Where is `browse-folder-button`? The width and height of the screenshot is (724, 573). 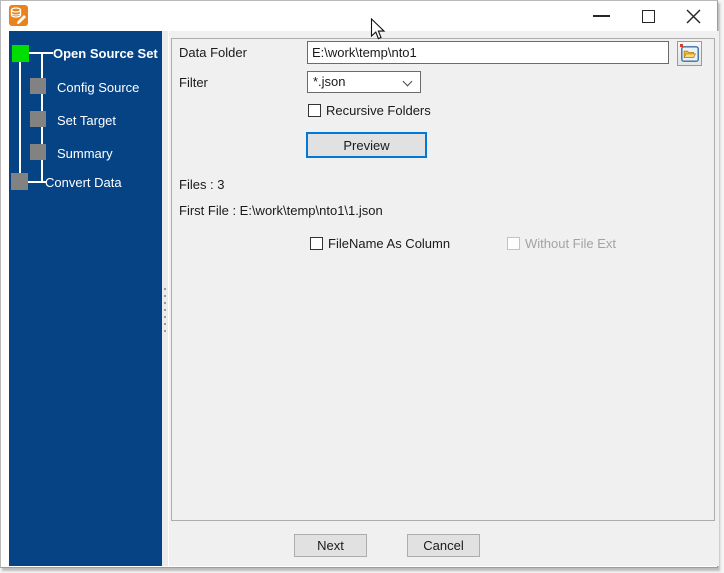 browse-folder-button is located at coordinates (689, 53).